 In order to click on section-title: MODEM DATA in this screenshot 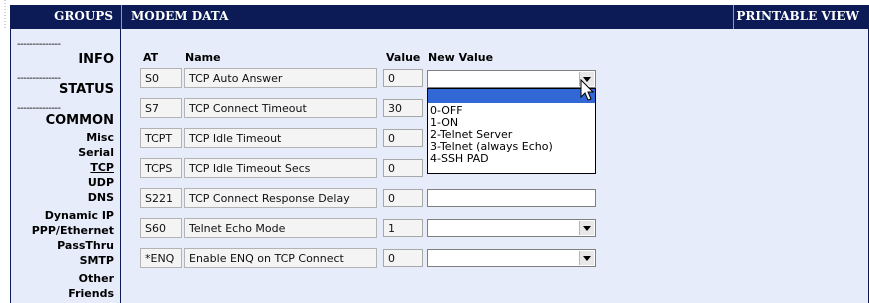, I will do `click(180, 16)`.